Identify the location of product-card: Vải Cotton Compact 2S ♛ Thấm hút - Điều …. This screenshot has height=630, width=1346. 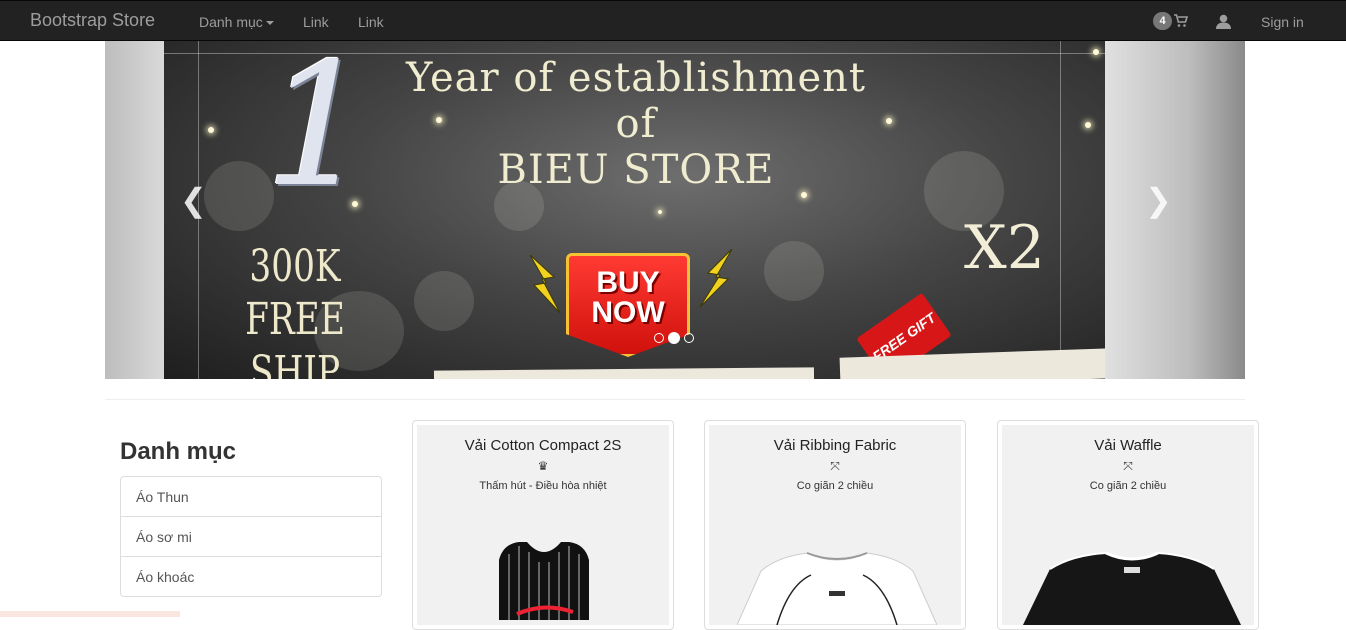
(543, 525).